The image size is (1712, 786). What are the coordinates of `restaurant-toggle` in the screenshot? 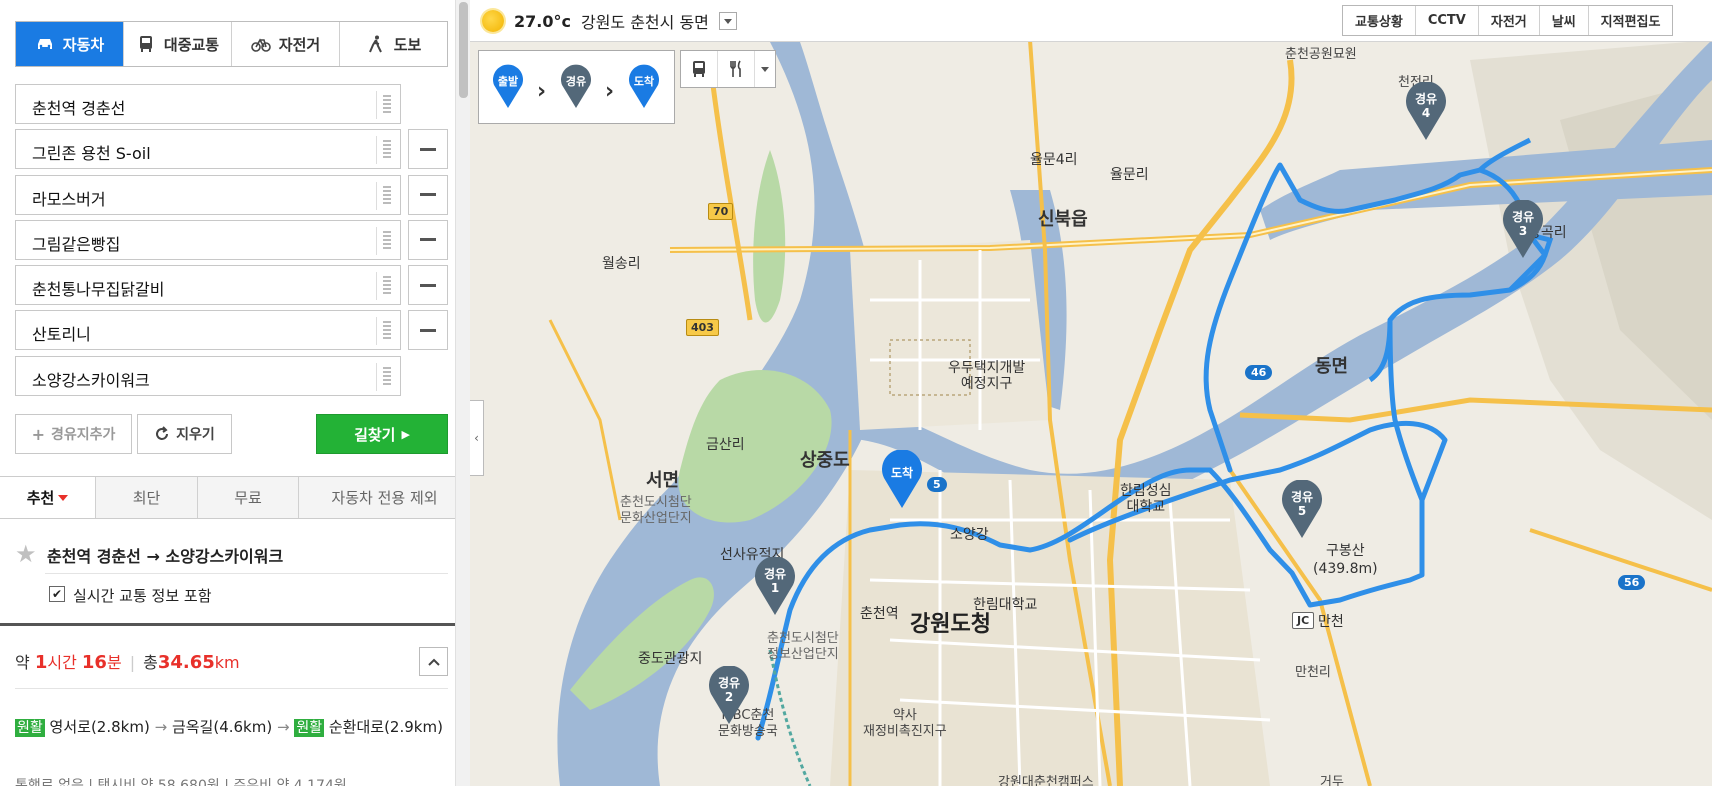 It's located at (737, 69).